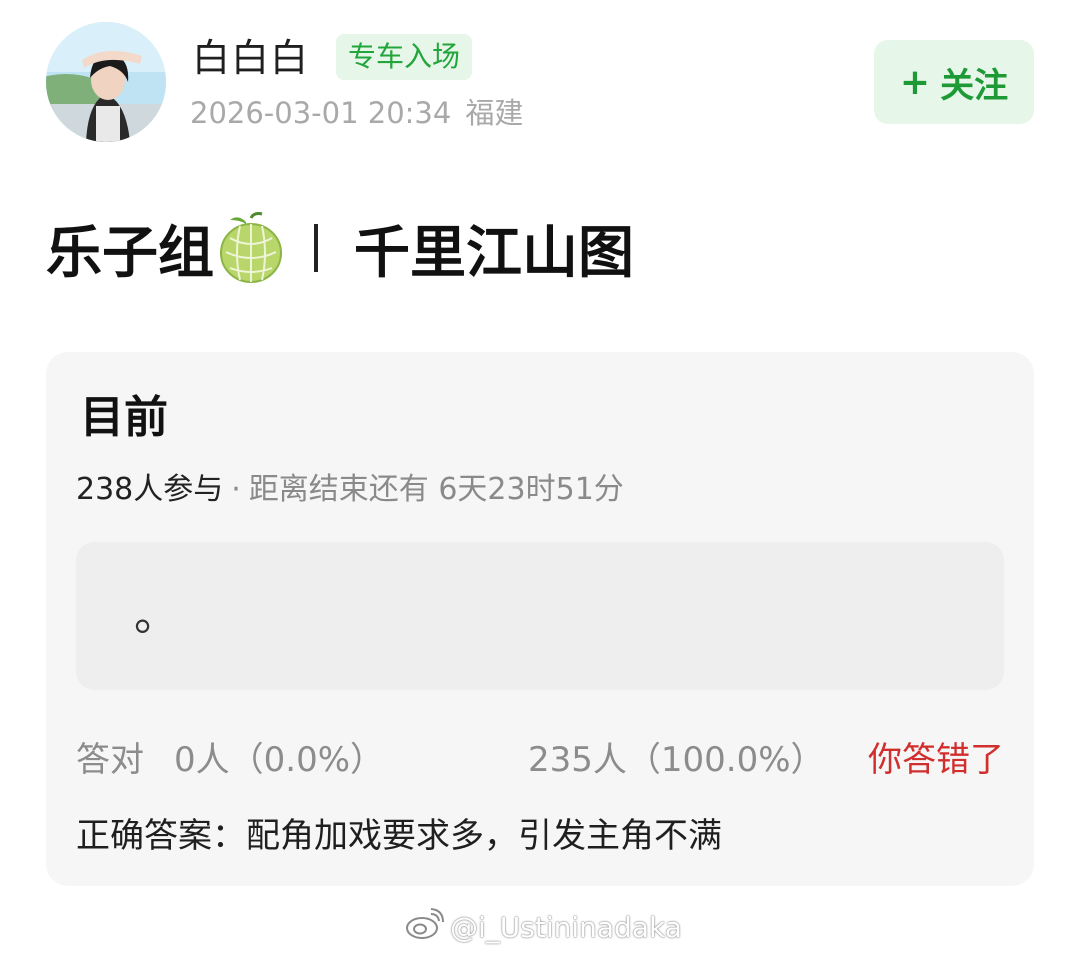  What do you see at coordinates (321, 113) in the screenshot?
I see `post-date: 2026-03-01 20:34` at bounding box center [321, 113].